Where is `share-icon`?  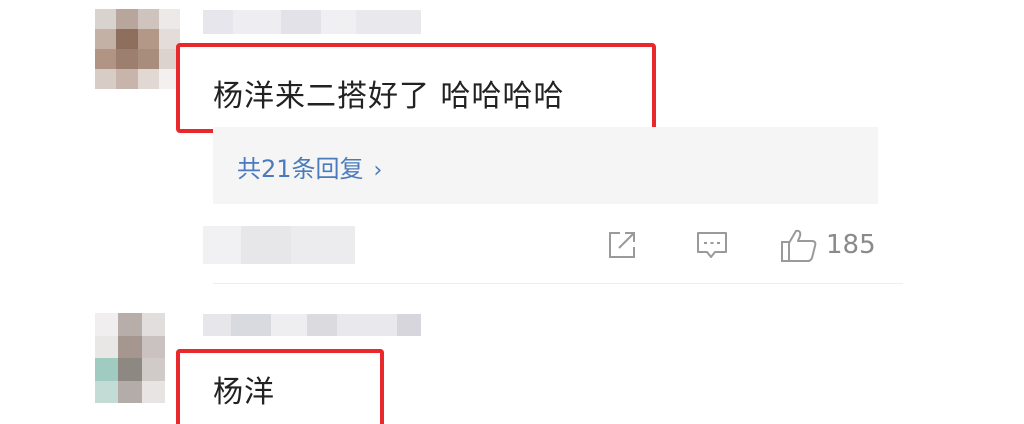
share-icon is located at coordinates (622, 247).